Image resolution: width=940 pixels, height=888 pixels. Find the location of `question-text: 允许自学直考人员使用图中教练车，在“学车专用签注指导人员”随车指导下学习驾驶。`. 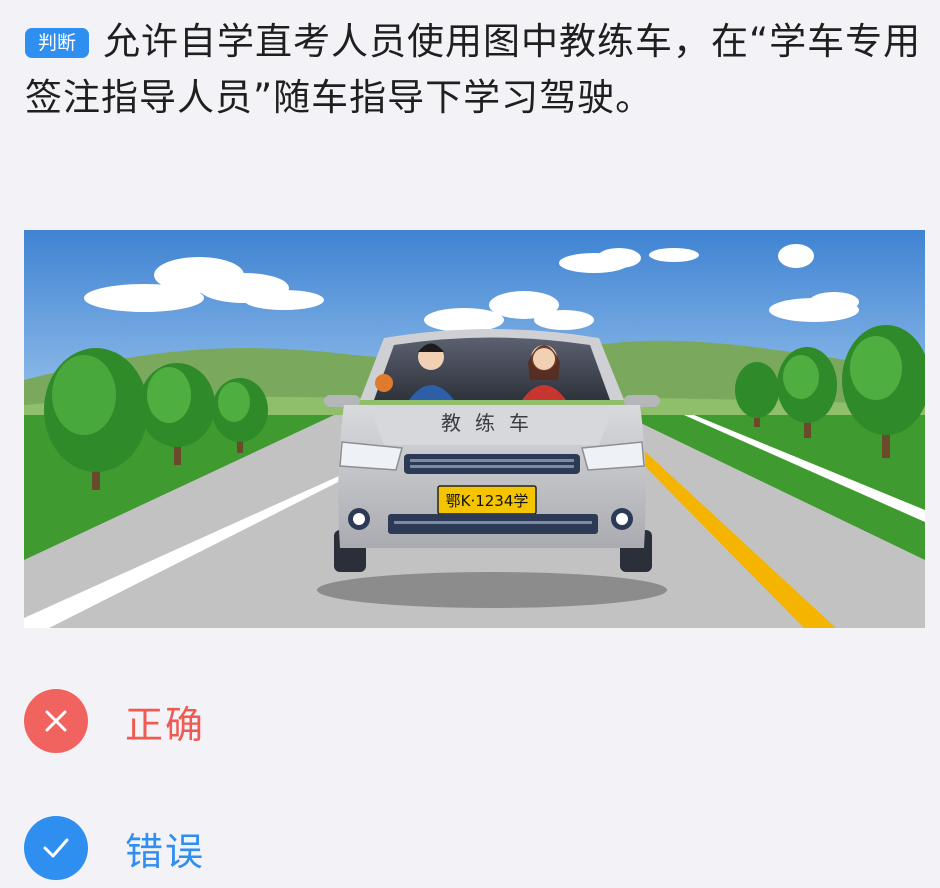

question-text: 允许自学直考人员使用图中教练车，在“学车专用签注指导人员”随车指导下学习驾驶。 is located at coordinates (473, 69).